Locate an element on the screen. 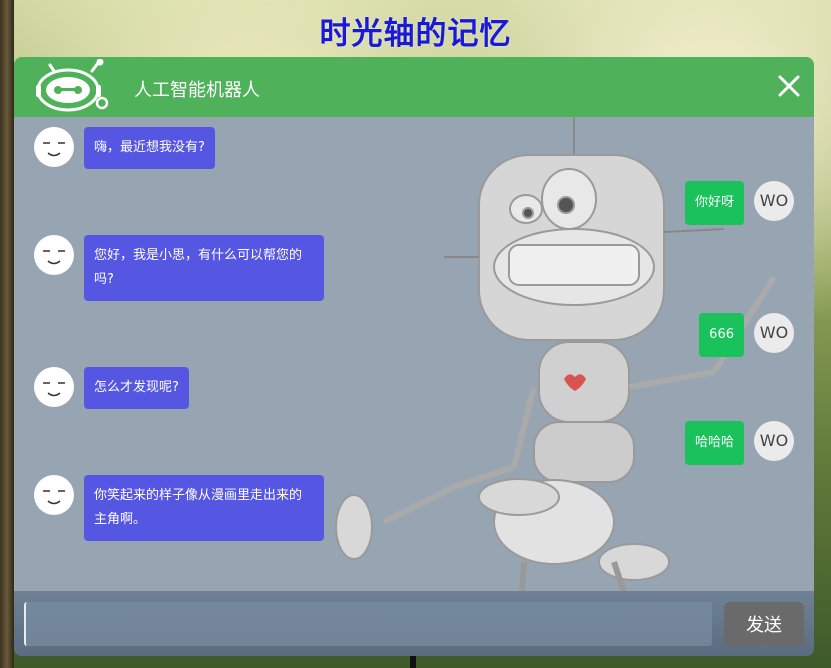  bot-message-text: 您好，我是小思，有什么可以帮您的吗? is located at coordinates (204, 268).